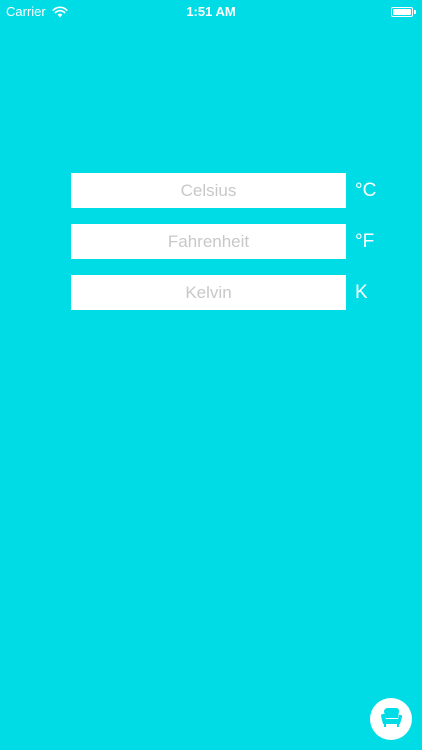 This screenshot has height=750, width=422. What do you see at coordinates (361, 292) in the screenshot?
I see `kelvin-unit-label: K` at bounding box center [361, 292].